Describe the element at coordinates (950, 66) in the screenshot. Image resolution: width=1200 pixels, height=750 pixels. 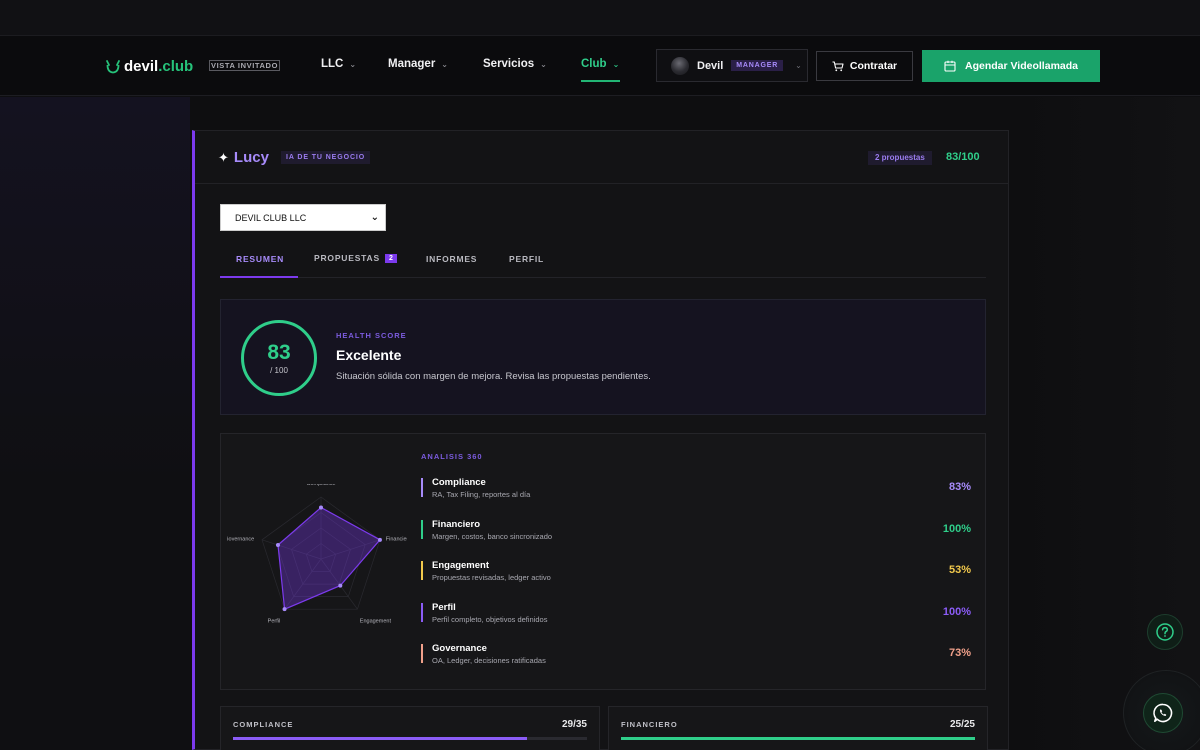
I see `calendar-icon` at that location.